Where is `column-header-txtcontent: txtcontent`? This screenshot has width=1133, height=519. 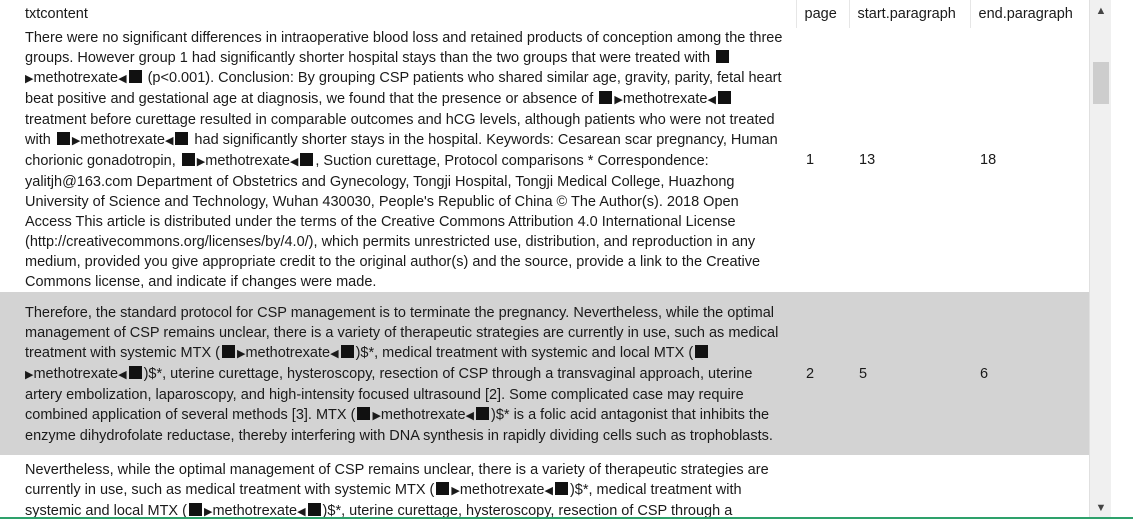 column-header-txtcontent: txtcontent is located at coordinates (398, 14).